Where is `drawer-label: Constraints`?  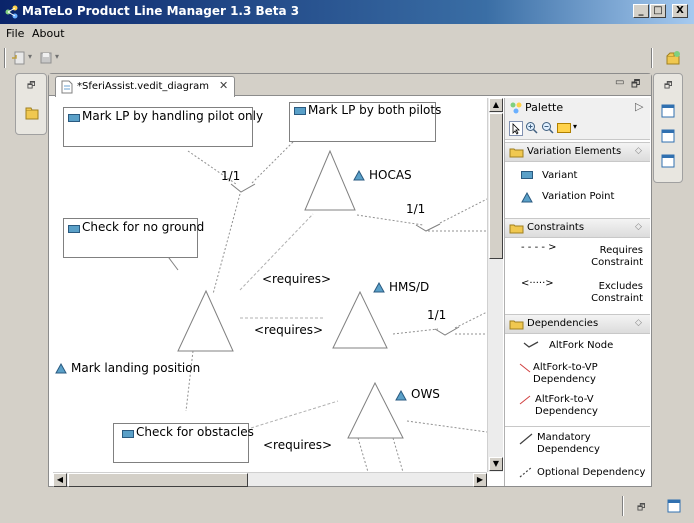
drawer-label: Constraints is located at coordinates (556, 227).